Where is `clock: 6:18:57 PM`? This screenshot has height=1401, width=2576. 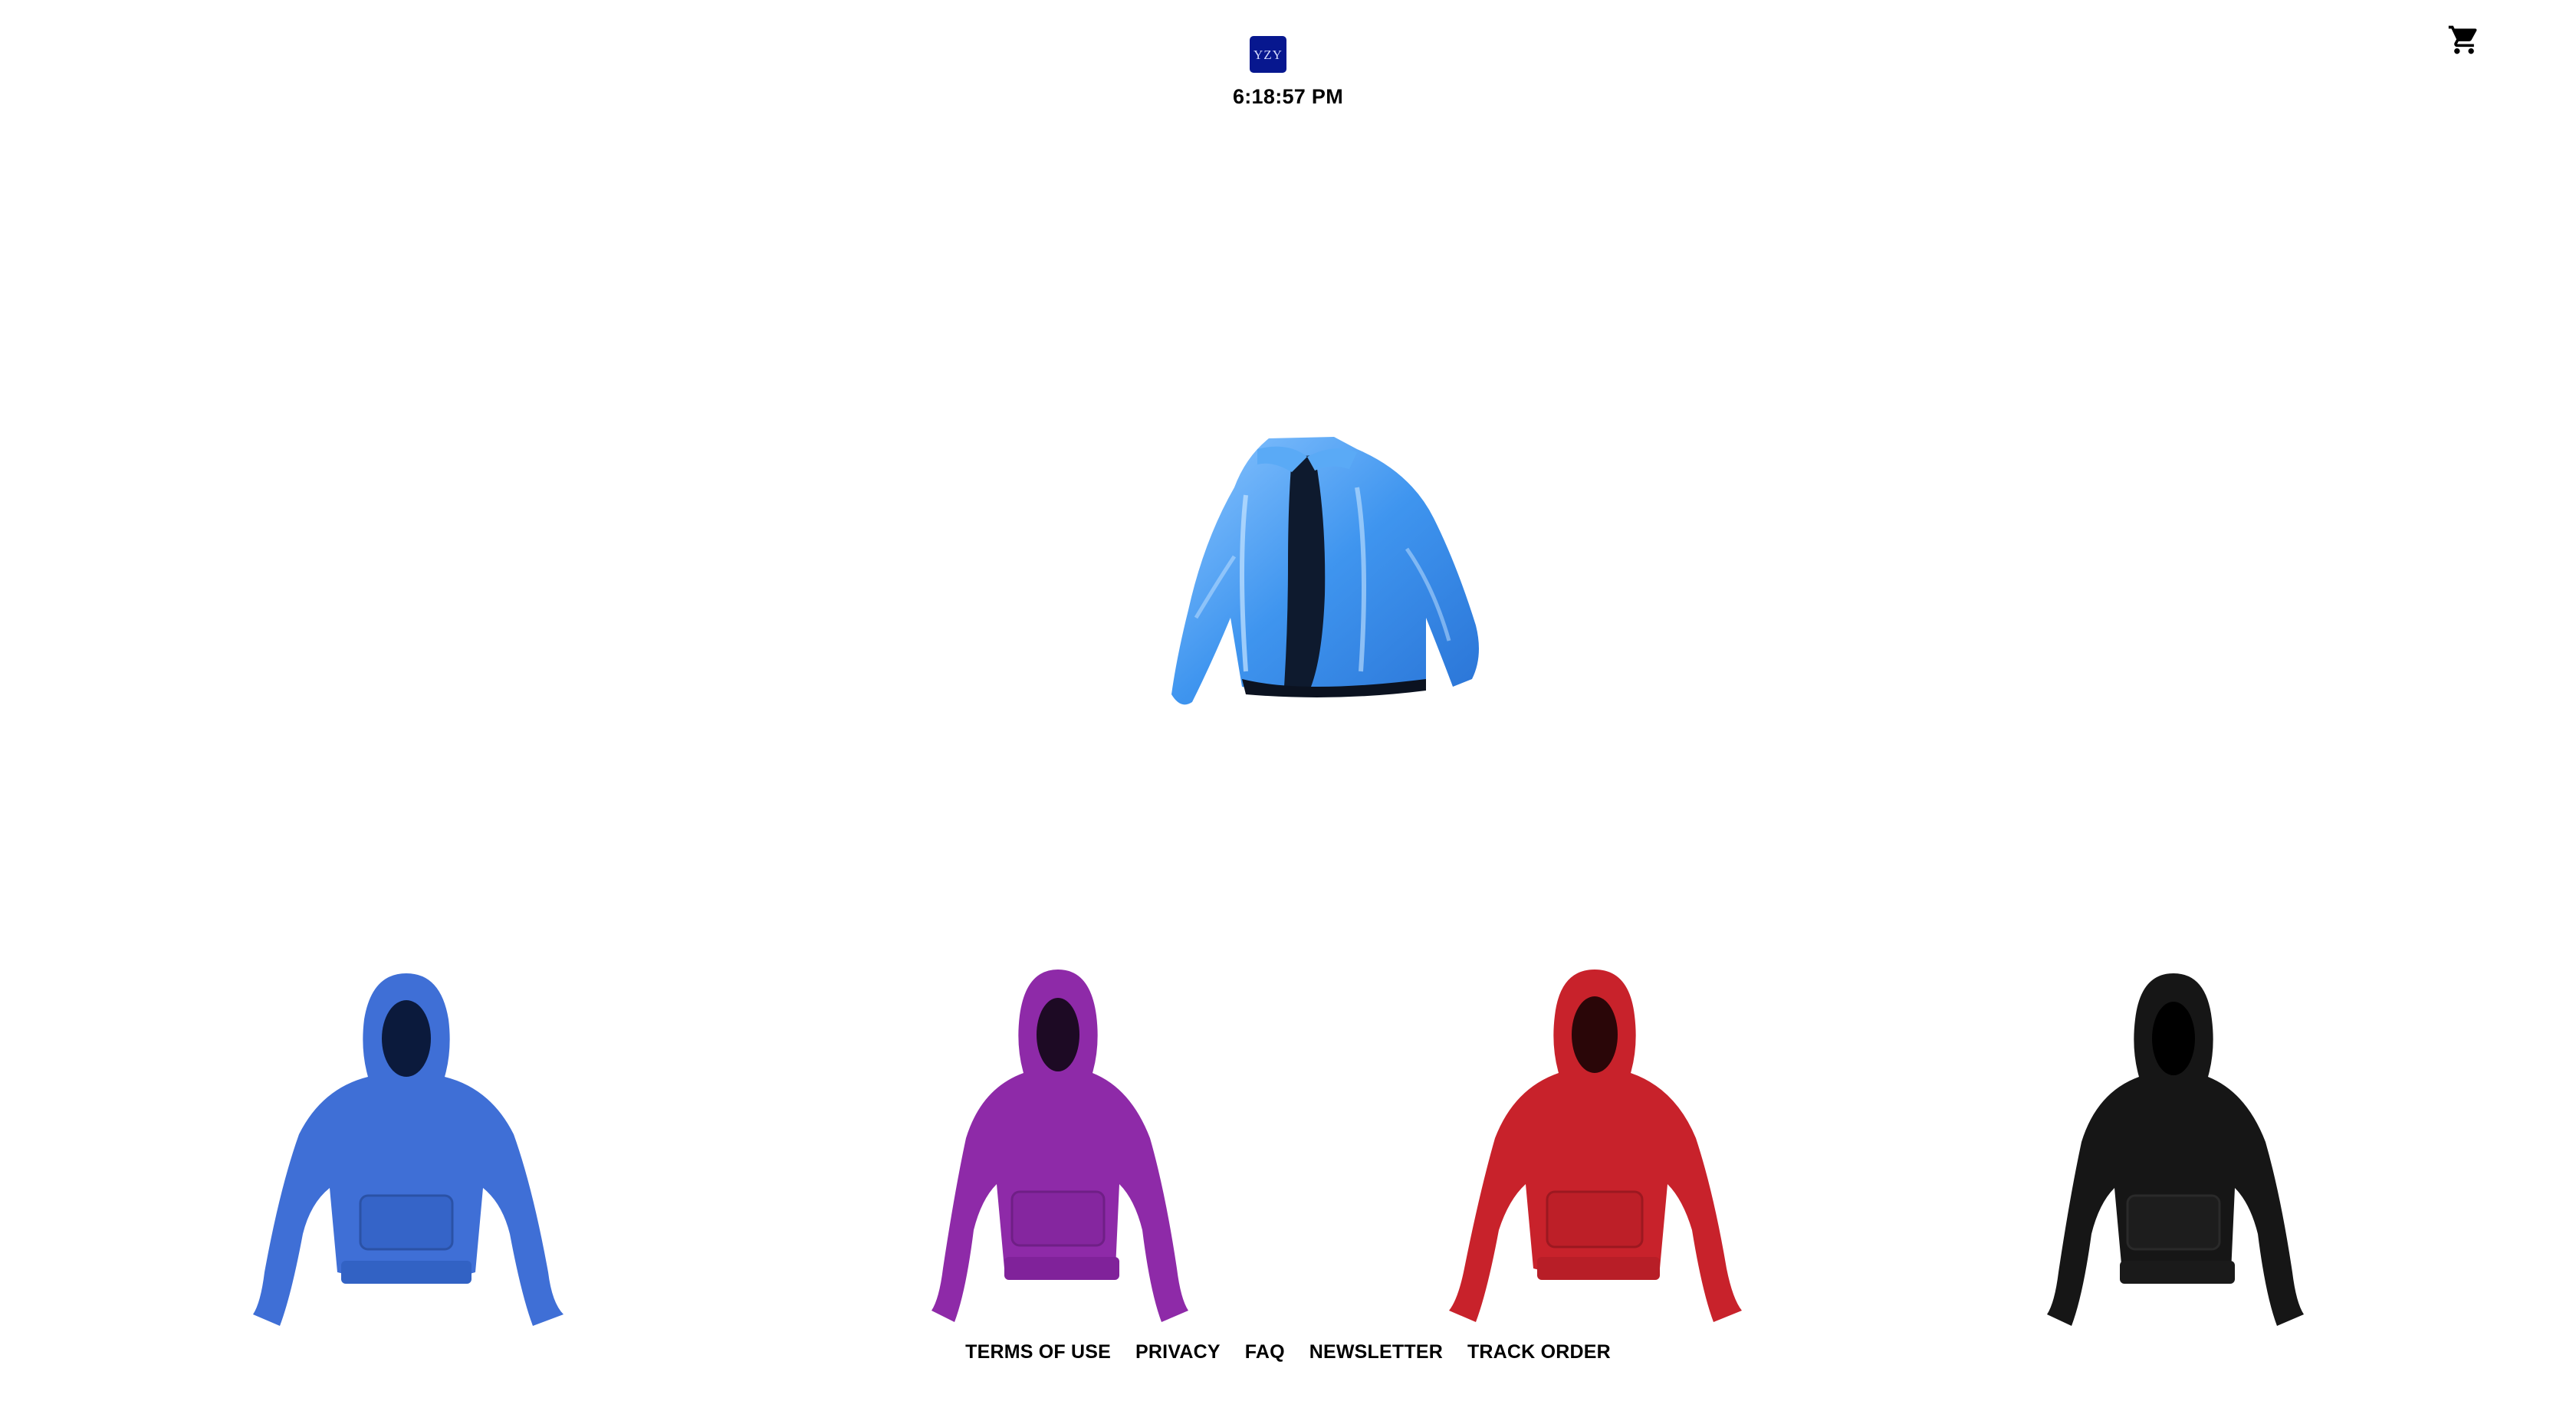 clock: 6:18:57 PM is located at coordinates (1288, 96).